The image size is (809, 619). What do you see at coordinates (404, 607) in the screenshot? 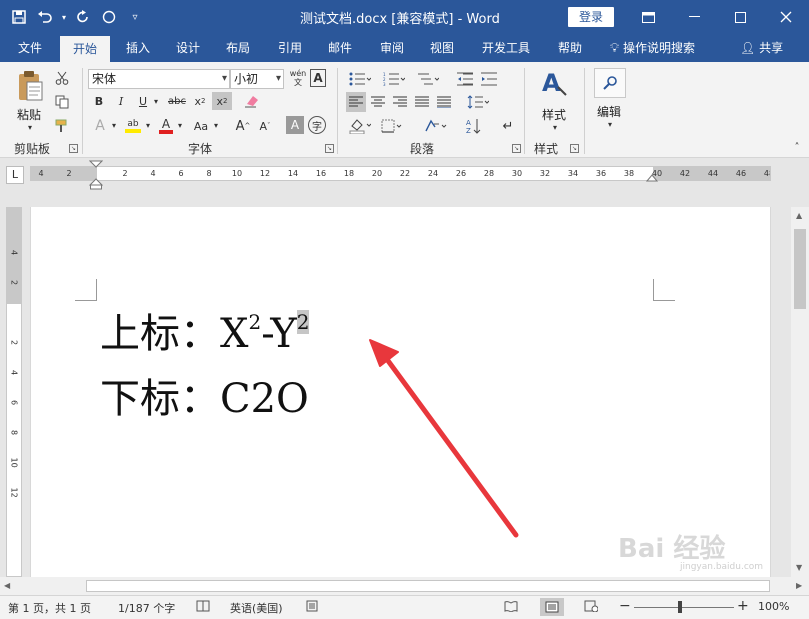
I see `status-bar: 第 1 页，共 1 页 1/187 个字 英语(美国) − + 100%` at bounding box center [404, 607].